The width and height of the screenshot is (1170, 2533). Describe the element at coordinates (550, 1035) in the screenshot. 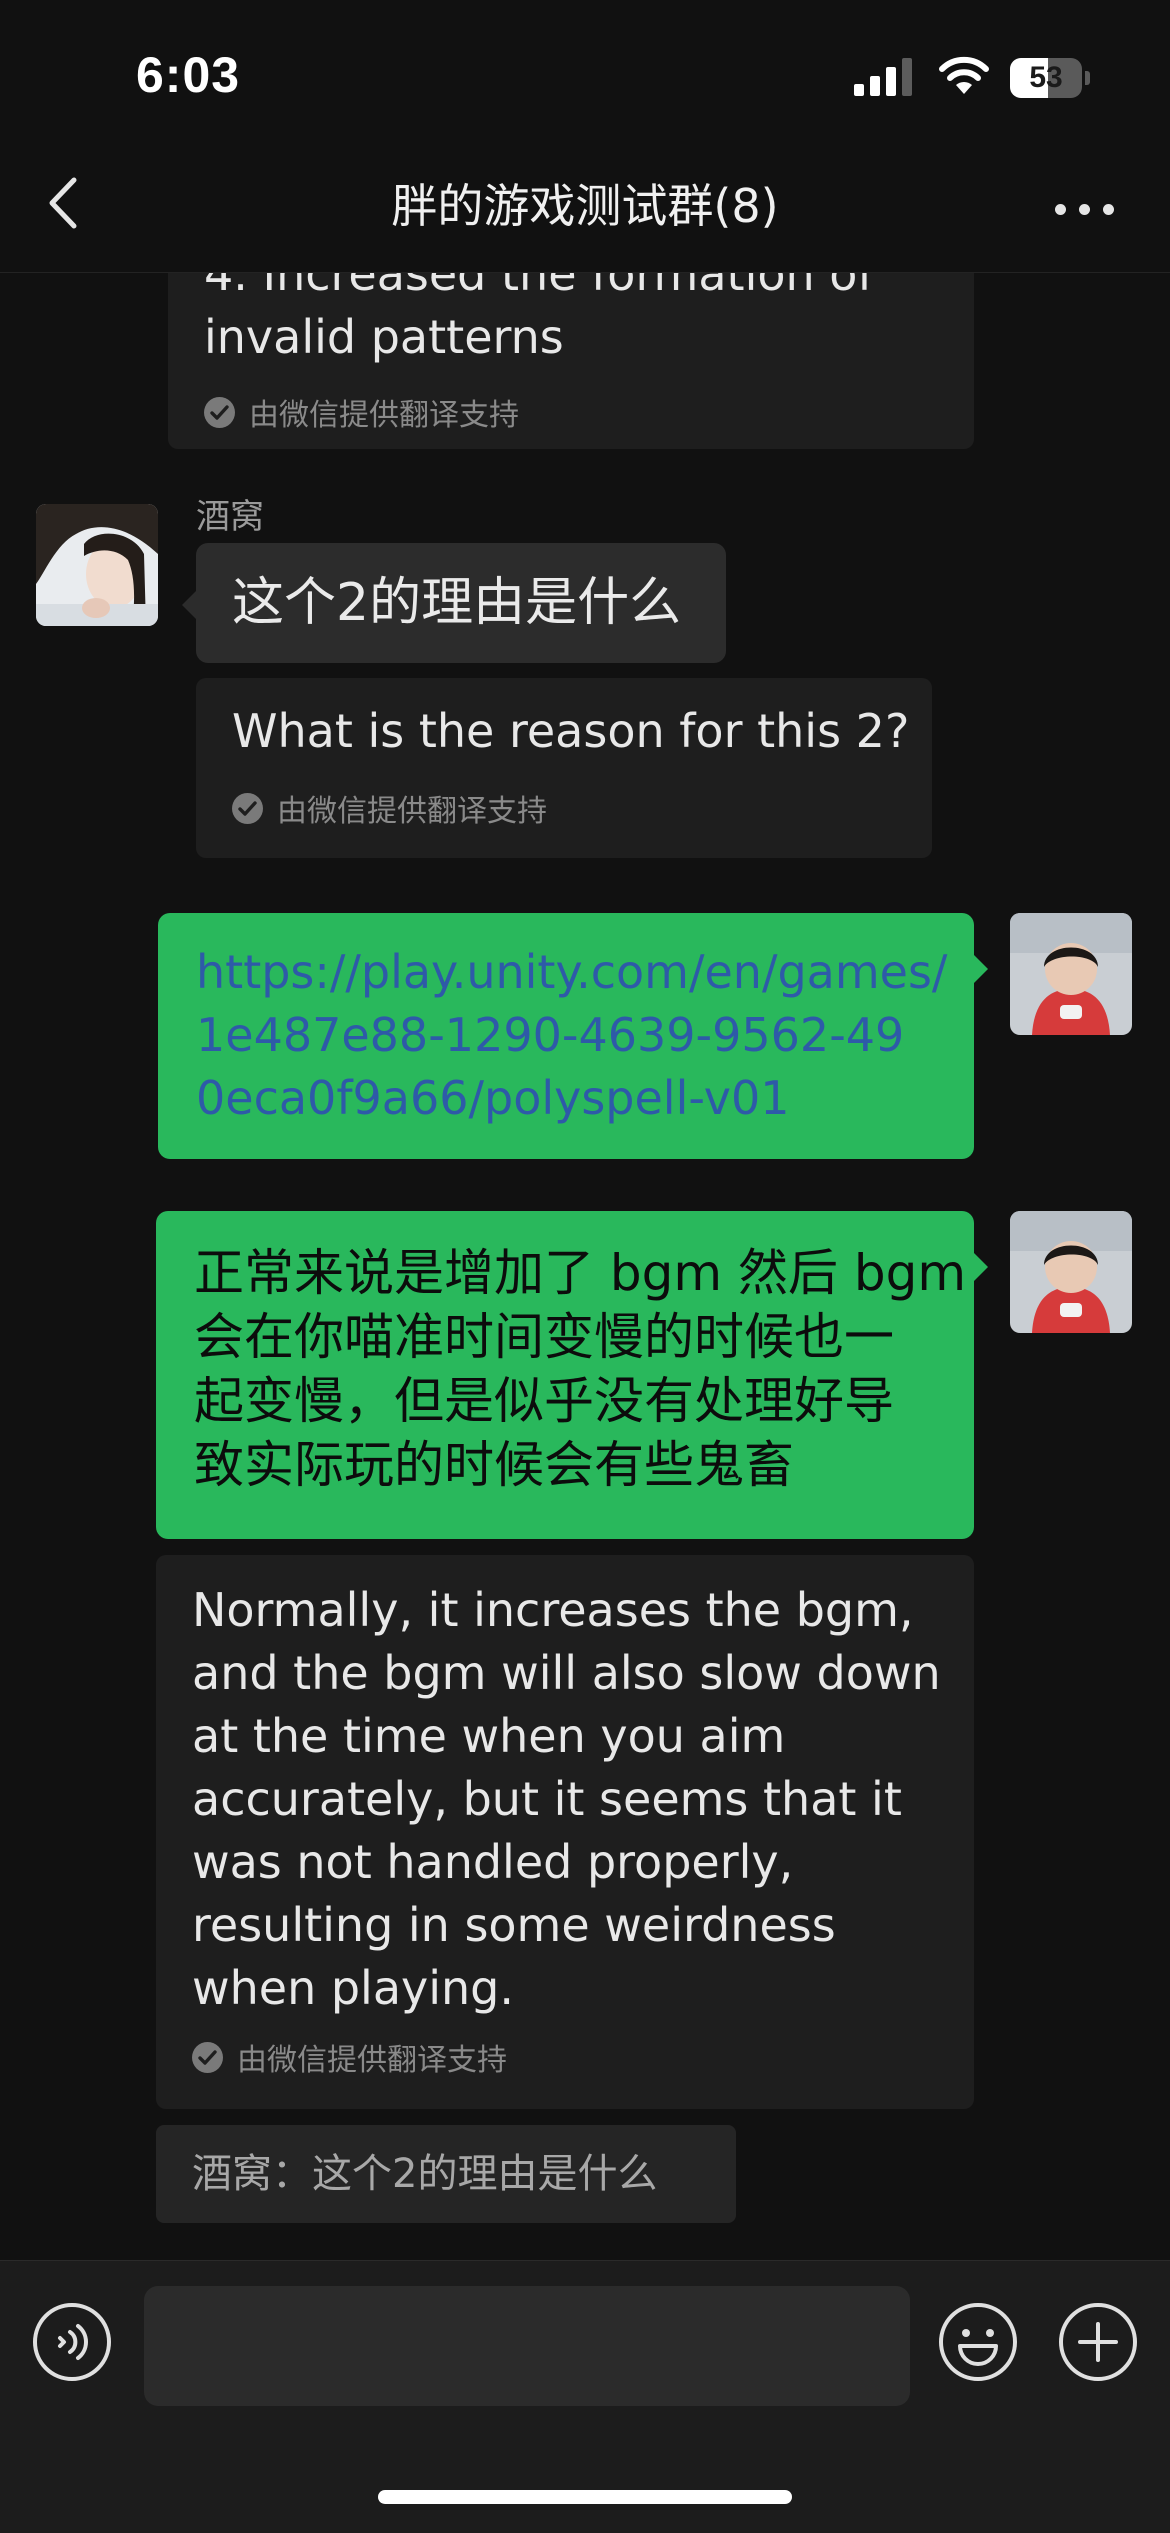

I see `link-line: 1e487e88-1290-4639-9562-49` at that location.